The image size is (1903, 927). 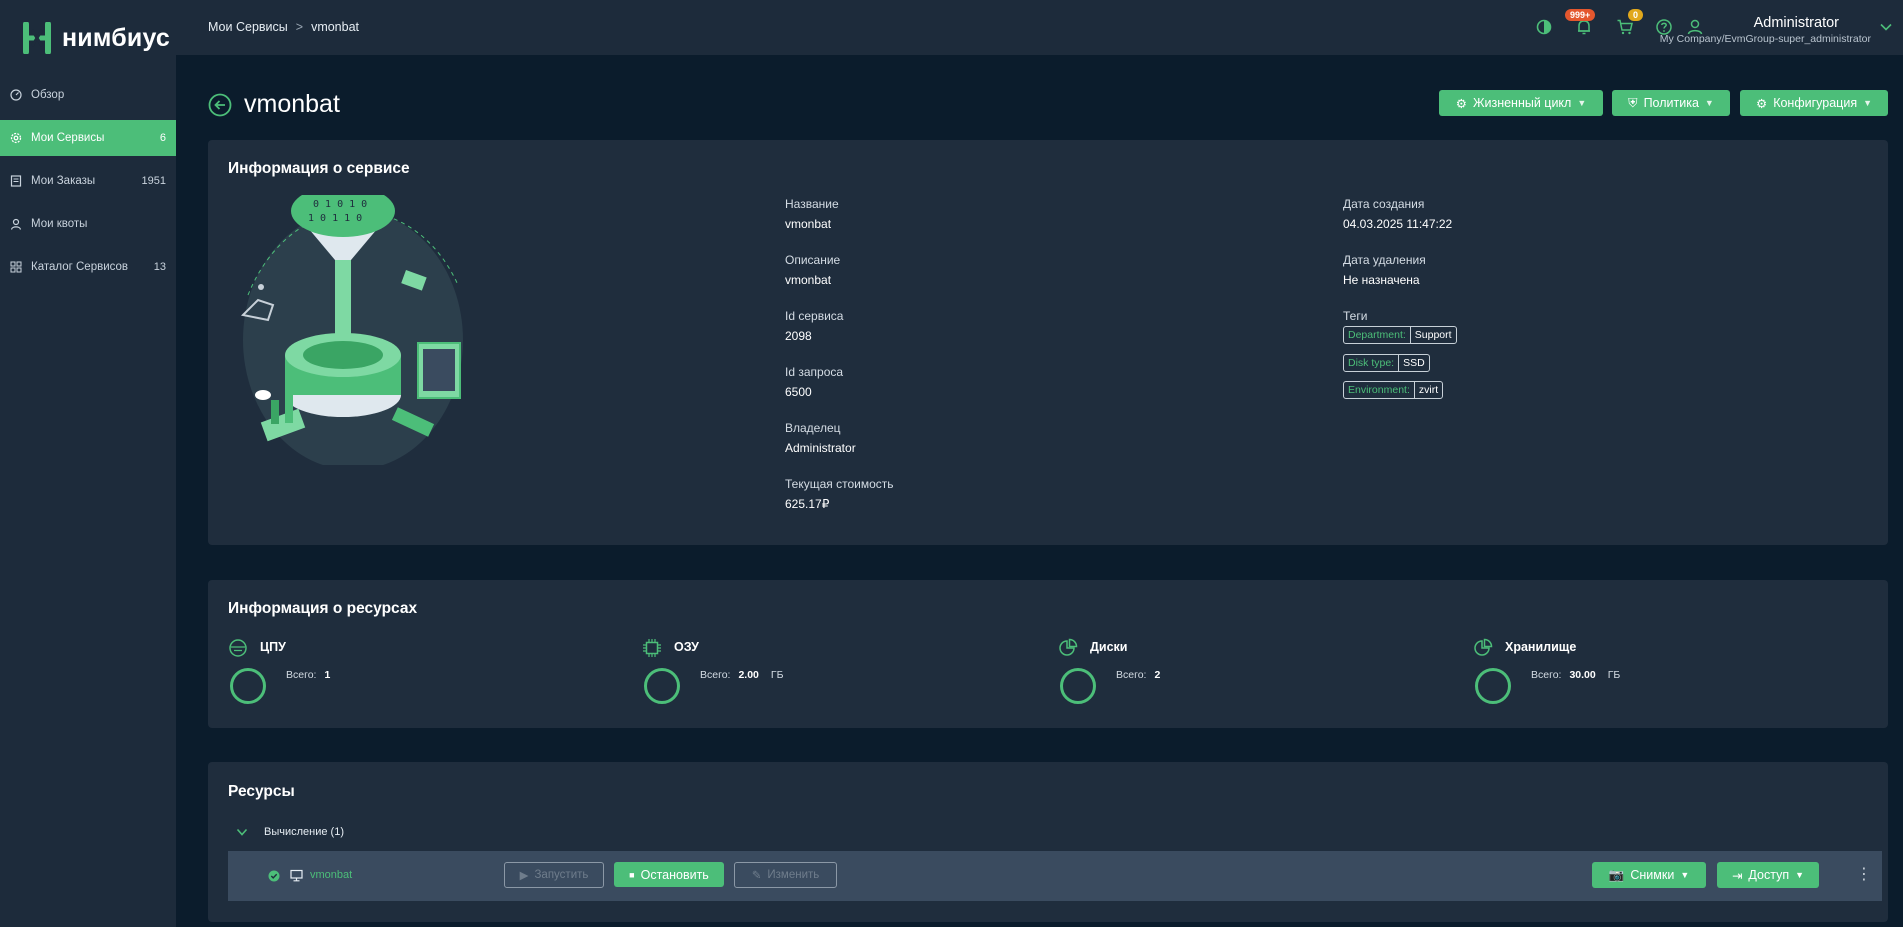 What do you see at coordinates (748, 675) in the screenshot?
I see `total-value: 2.00` at bounding box center [748, 675].